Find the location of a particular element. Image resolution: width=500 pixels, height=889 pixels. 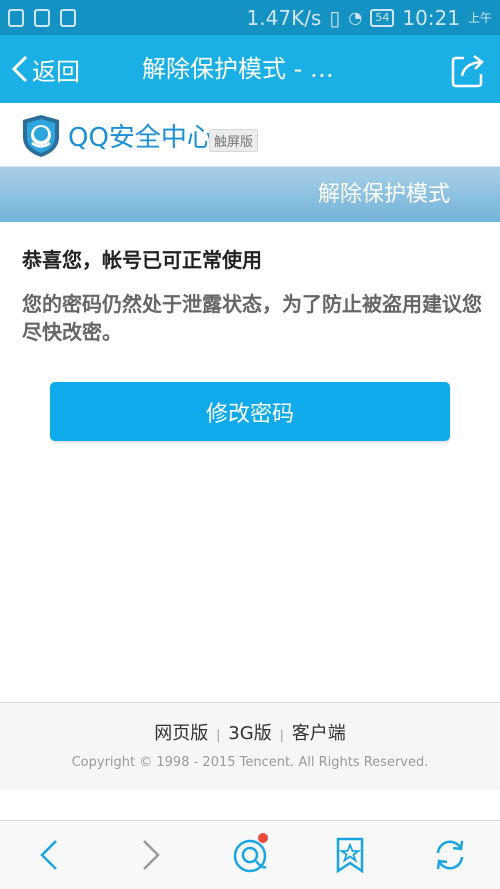

refresh-icon is located at coordinates (450, 855).